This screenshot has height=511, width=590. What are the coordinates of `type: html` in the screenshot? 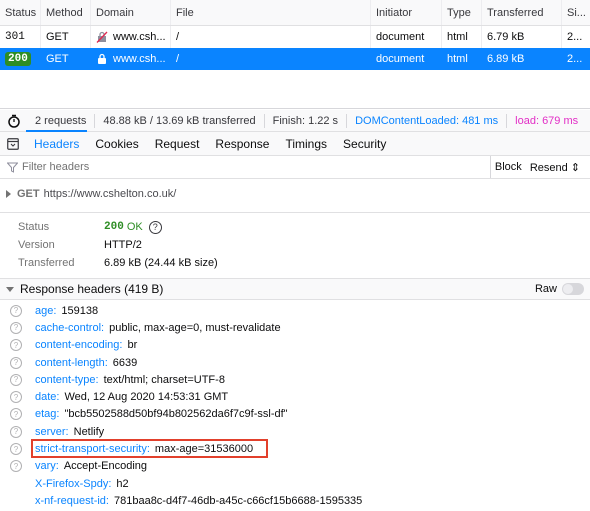 It's located at (462, 37).